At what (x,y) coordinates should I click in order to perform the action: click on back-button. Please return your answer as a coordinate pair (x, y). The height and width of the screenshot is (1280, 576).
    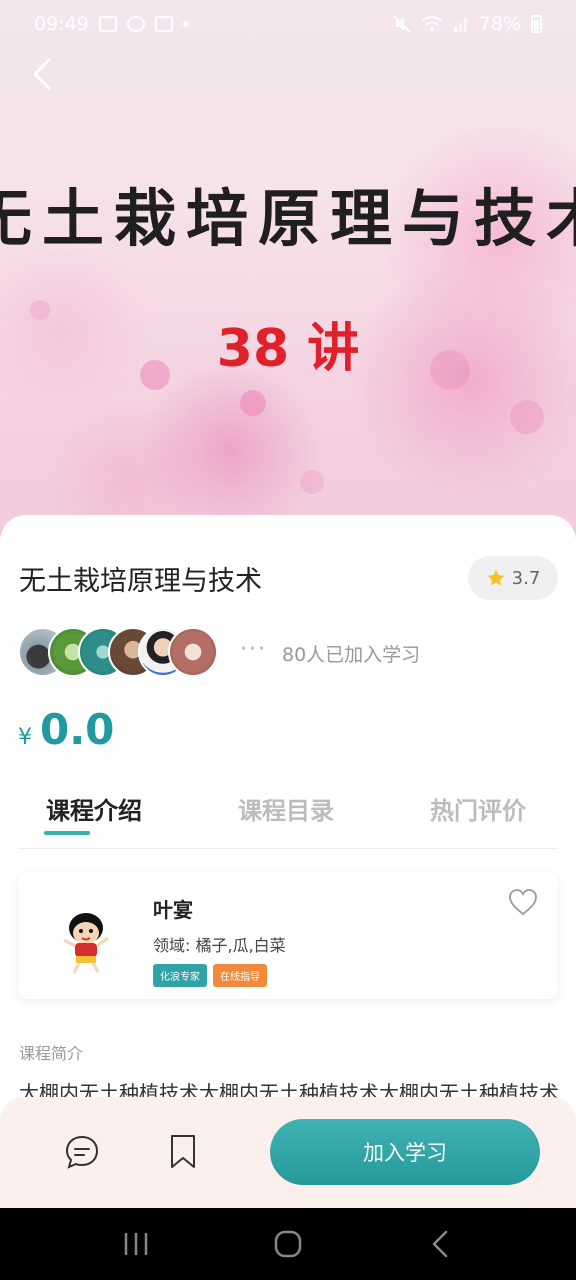
    Looking at the image, I should click on (42, 74).